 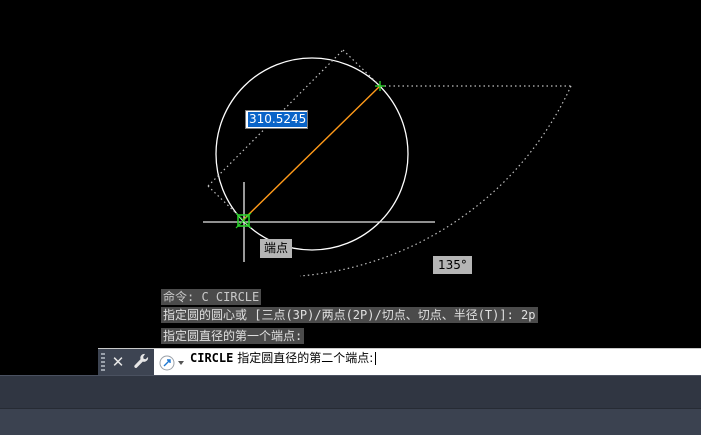 I want to click on command-line-controls: ✕, so click(x=126, y=362).